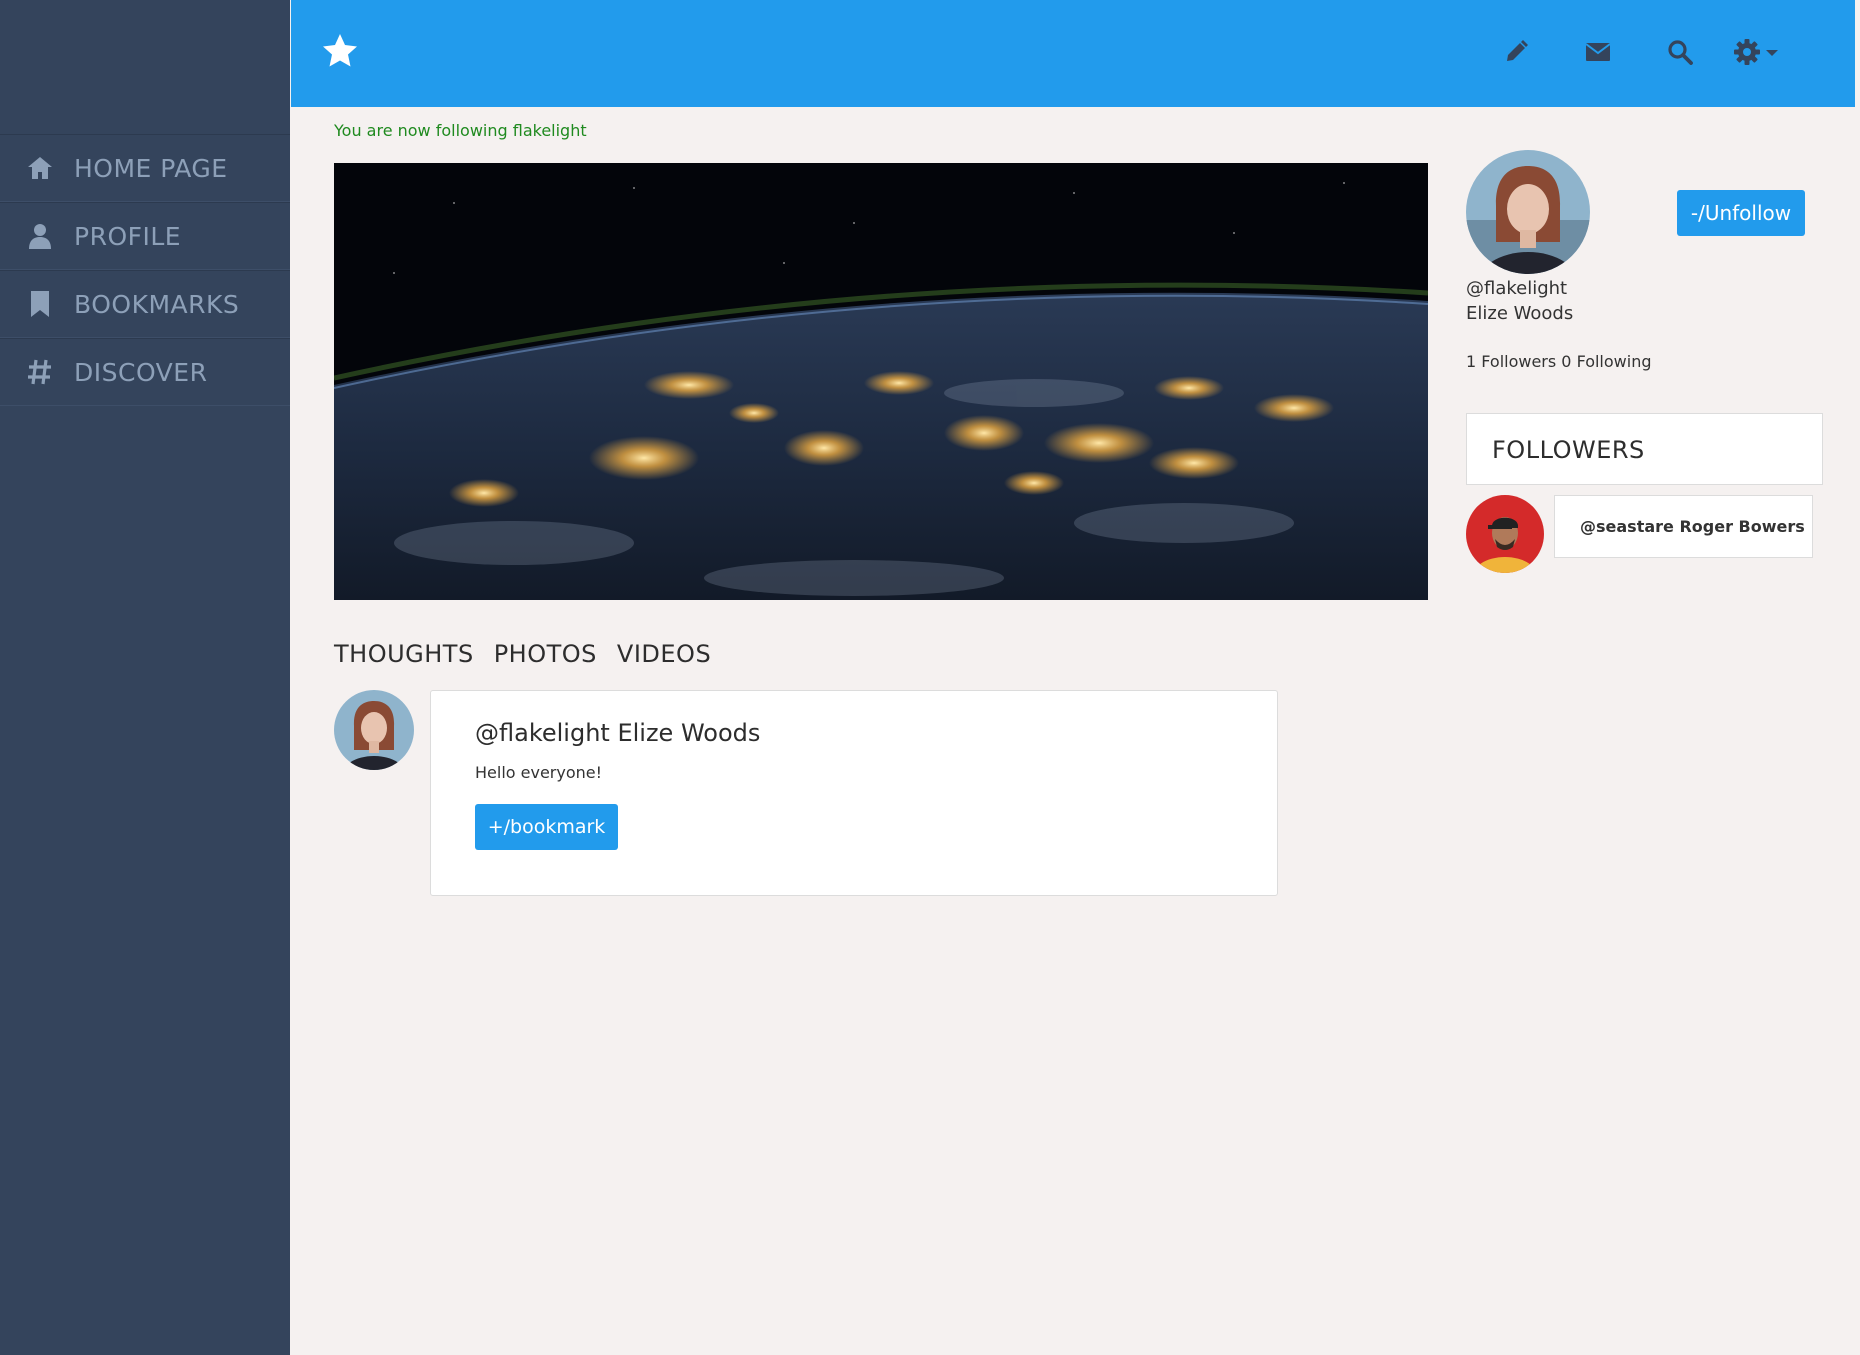 This screenshot has height=1355, width=1860. What do you see at coordinates (157, 304) in the screenshot?
I see `sidebar-item-label: BOOKMARKS` at bounding box center [157, 304].